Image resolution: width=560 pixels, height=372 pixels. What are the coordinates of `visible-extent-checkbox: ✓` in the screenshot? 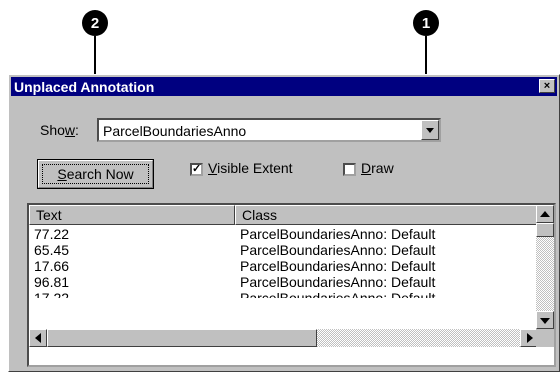 It's located at (196, 169).